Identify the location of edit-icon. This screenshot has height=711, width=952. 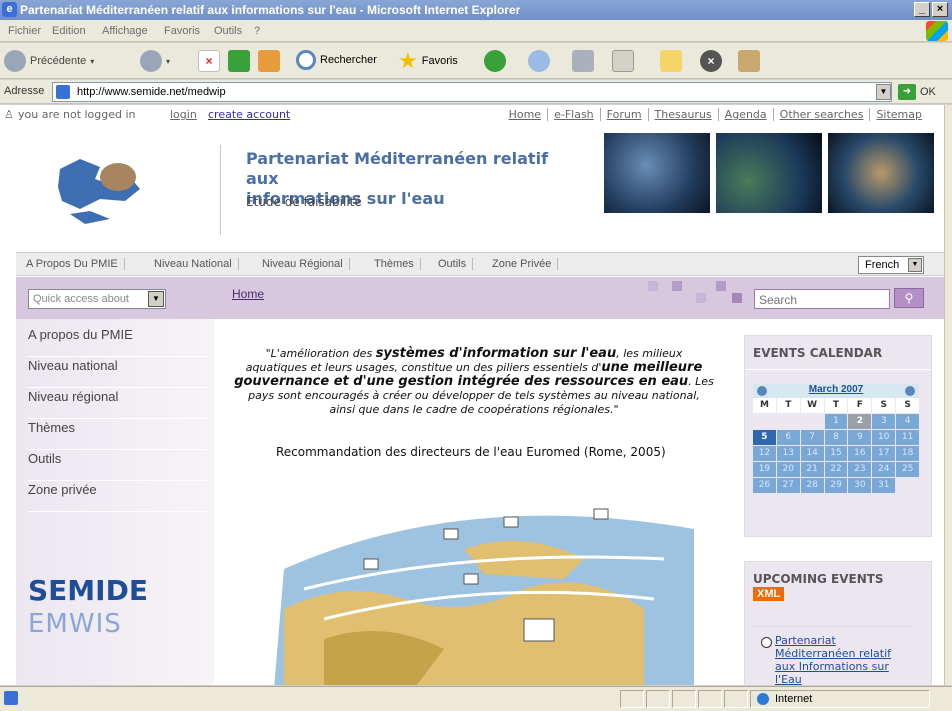
(623, 61).